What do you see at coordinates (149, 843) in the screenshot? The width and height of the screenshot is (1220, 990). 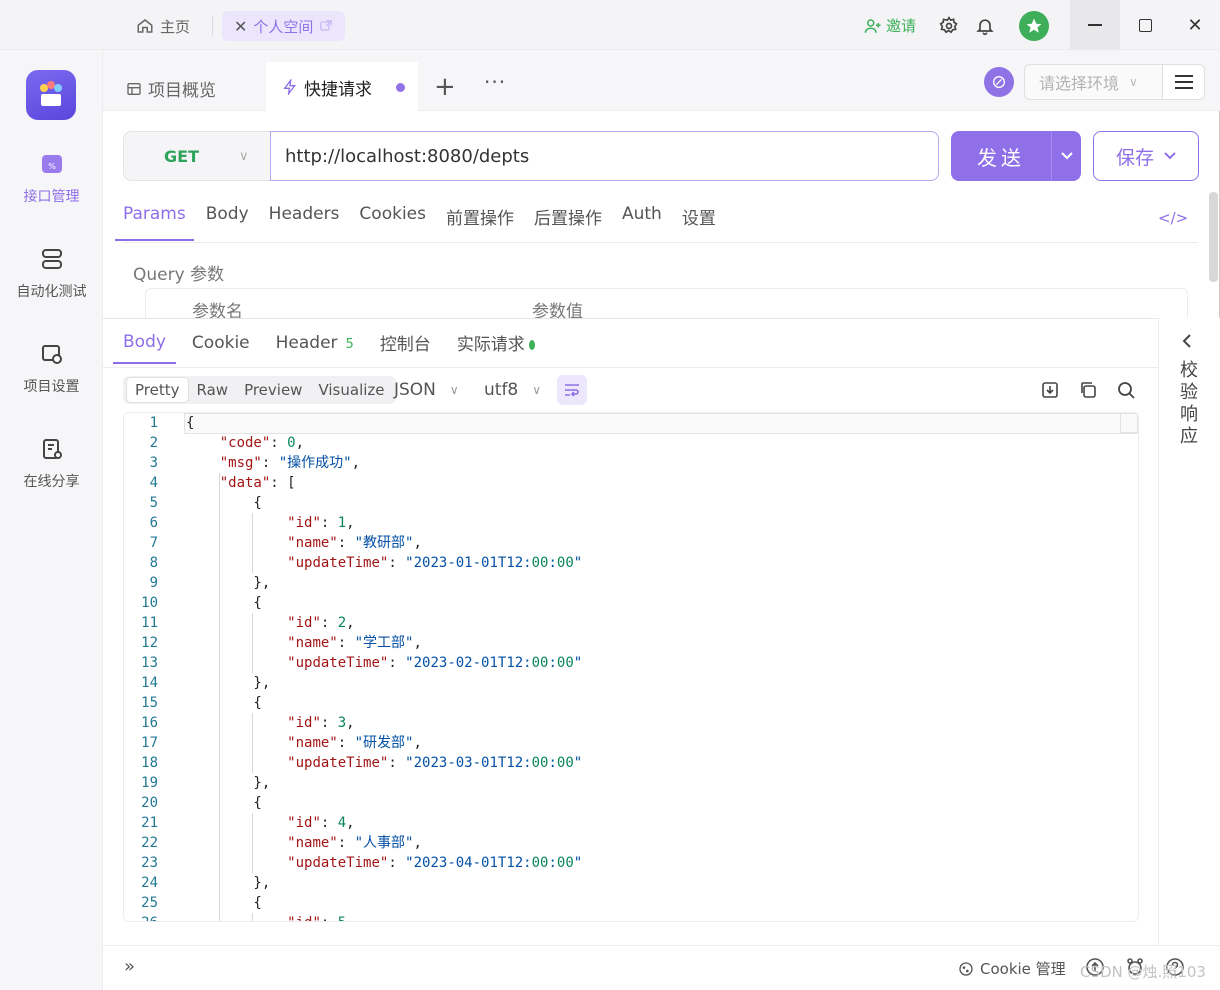 I see `line-number: 22` at bounding box center [149, 843].